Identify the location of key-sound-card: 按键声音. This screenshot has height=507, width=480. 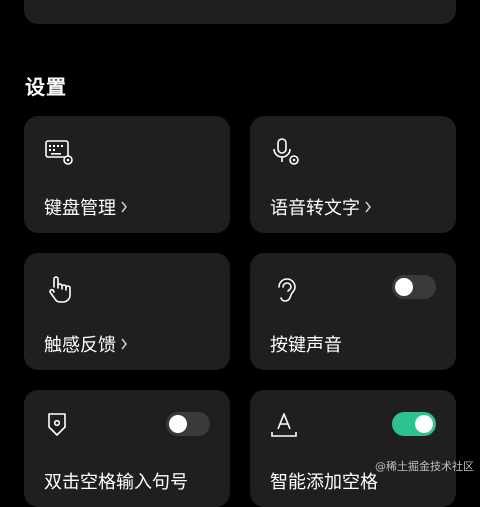
(353, 311).